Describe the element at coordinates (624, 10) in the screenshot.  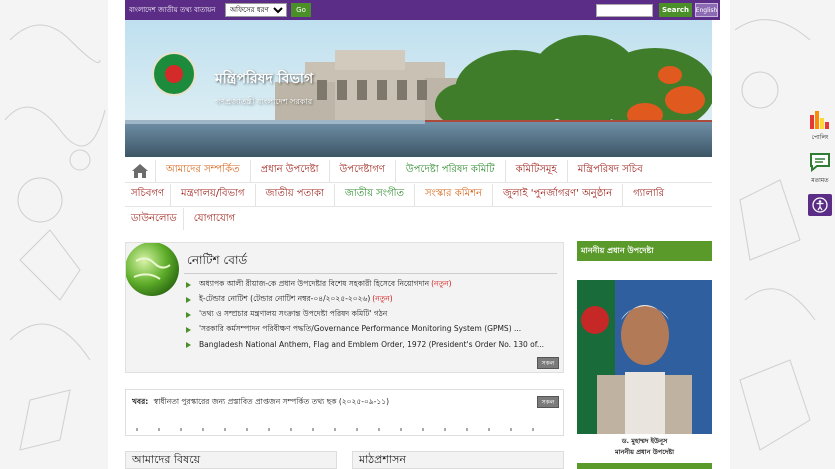
I see `search-input` at that location.